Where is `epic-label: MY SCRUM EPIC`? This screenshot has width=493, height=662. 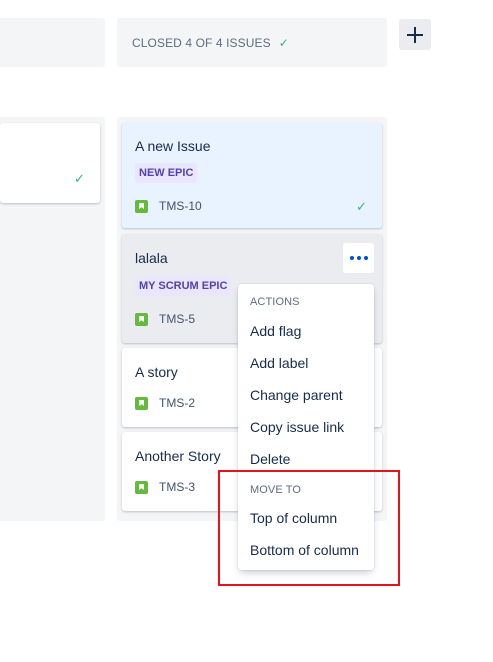
epic-label: MY SCRUM EPIC is located at coordinates (183, 286).